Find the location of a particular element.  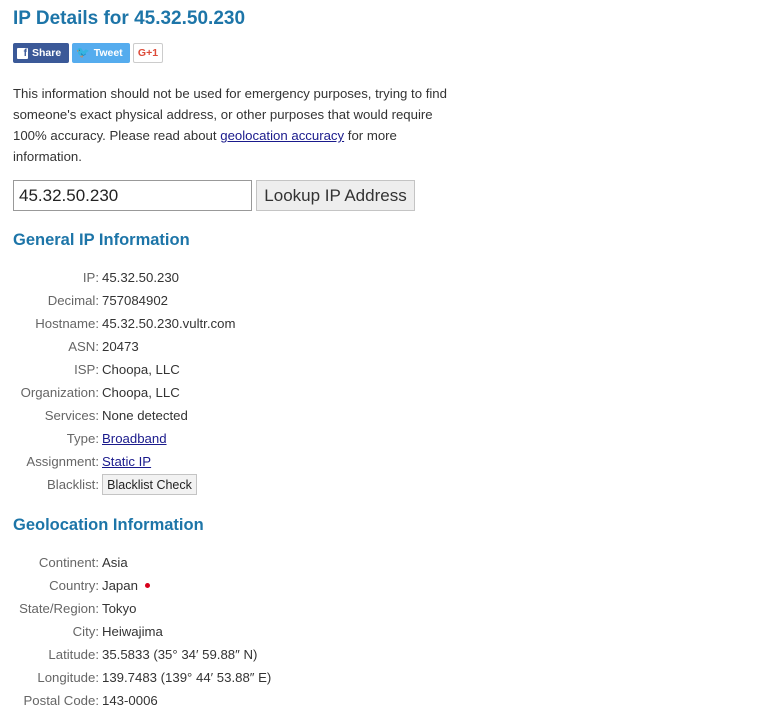

state-region-label: State/Region: is located at coordinates (59, 608).